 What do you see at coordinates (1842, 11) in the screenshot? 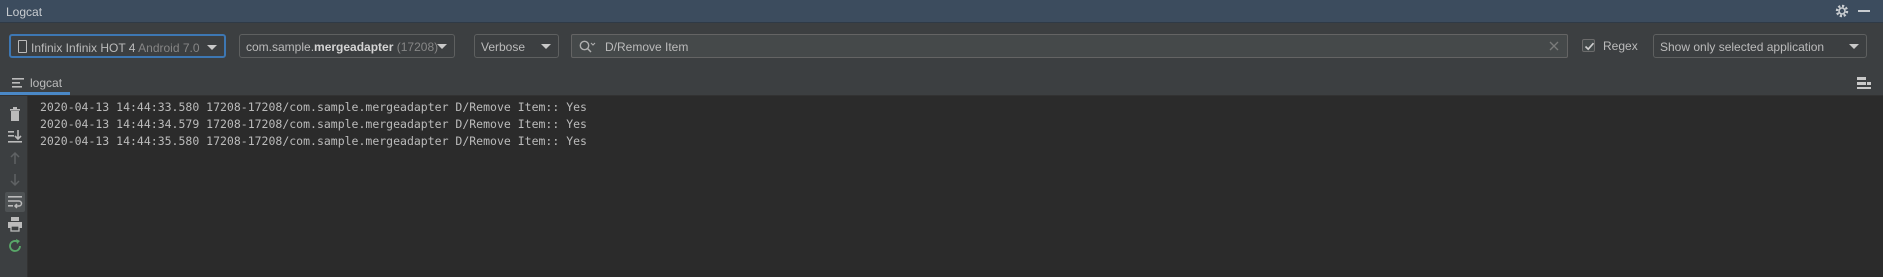
I see `gear-icon` at bounding box center [1842, 11].